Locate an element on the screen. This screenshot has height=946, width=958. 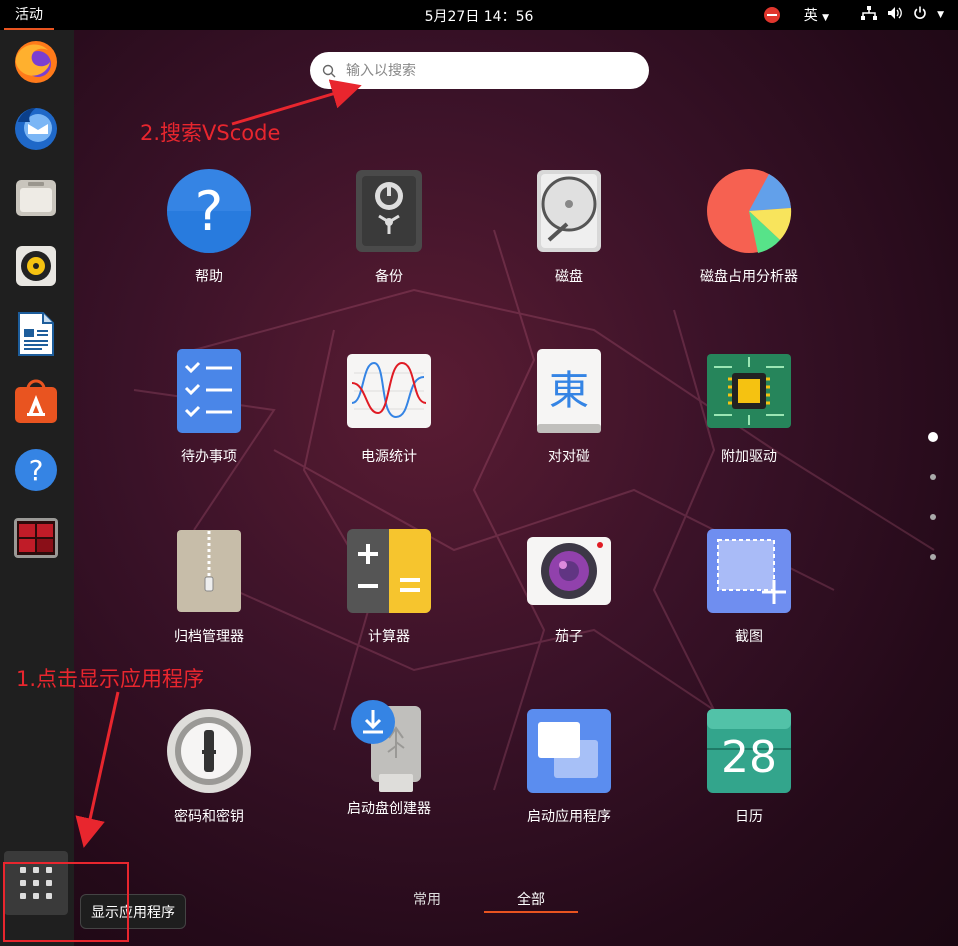
app-todo: 待办事项 is located at coordinates (209, 423).